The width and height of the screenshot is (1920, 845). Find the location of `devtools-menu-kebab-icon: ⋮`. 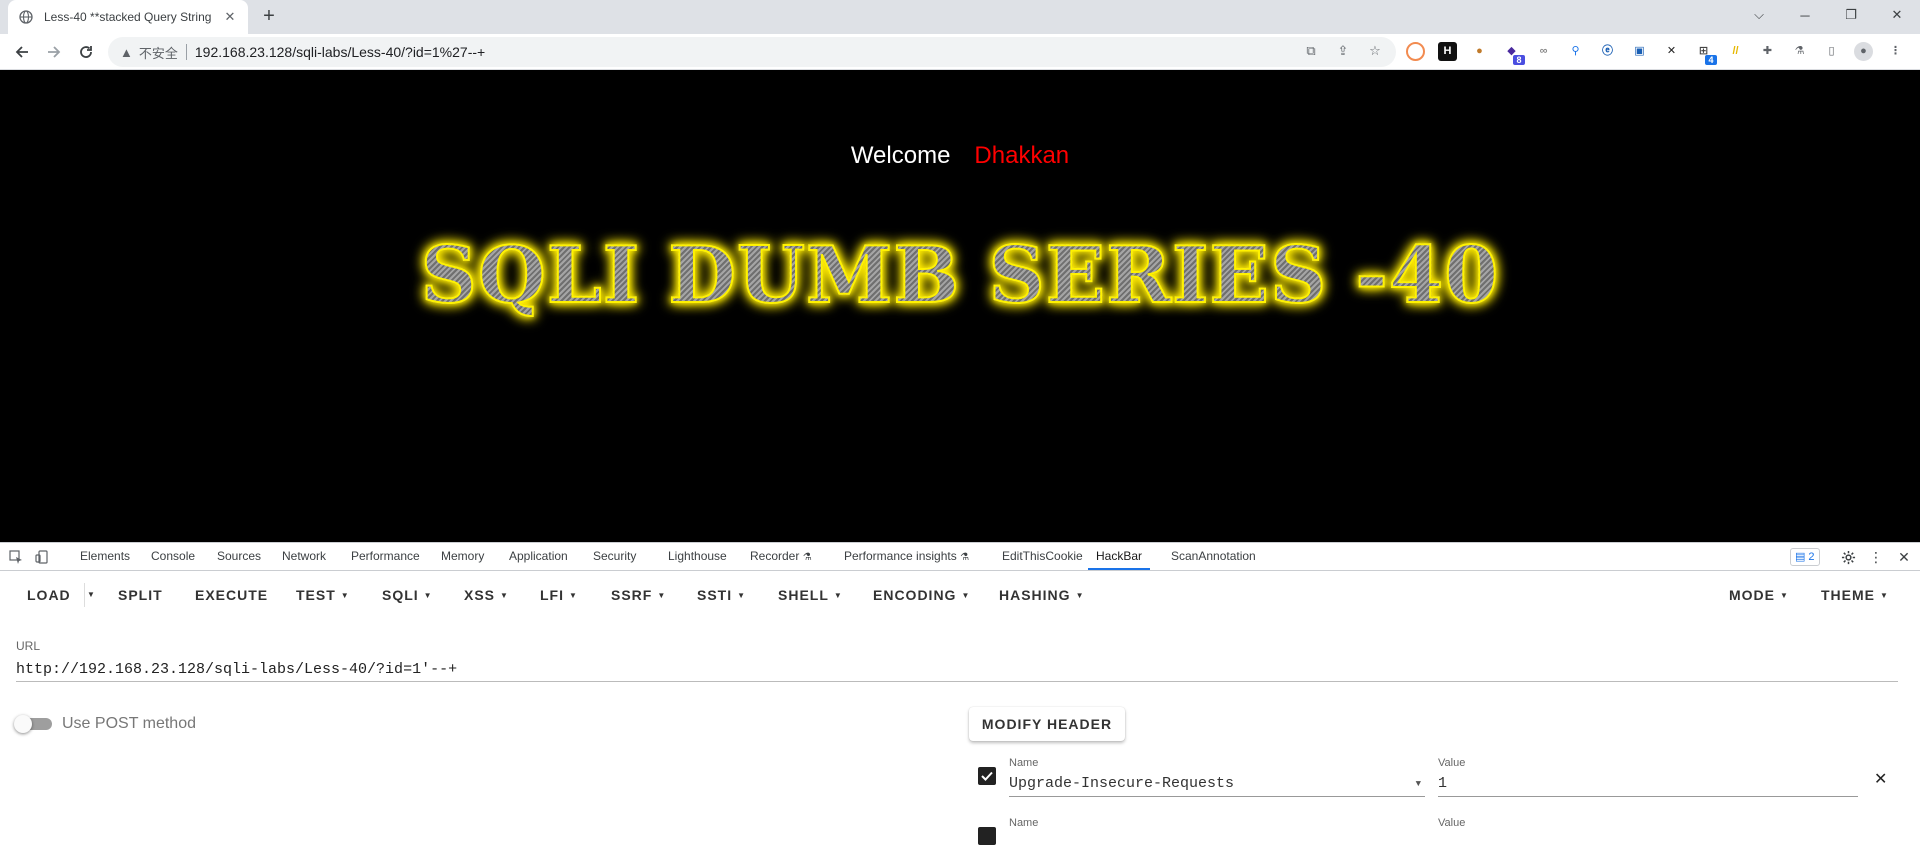

devtools-menu-kebab-icon: ⋮ is located at coordinates (1876, 557).